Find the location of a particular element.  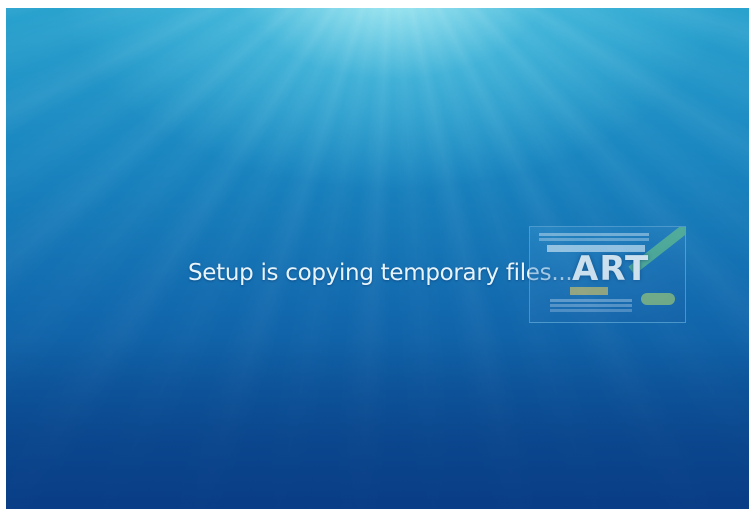

watermark-badge is located at coordinates (658, 299).